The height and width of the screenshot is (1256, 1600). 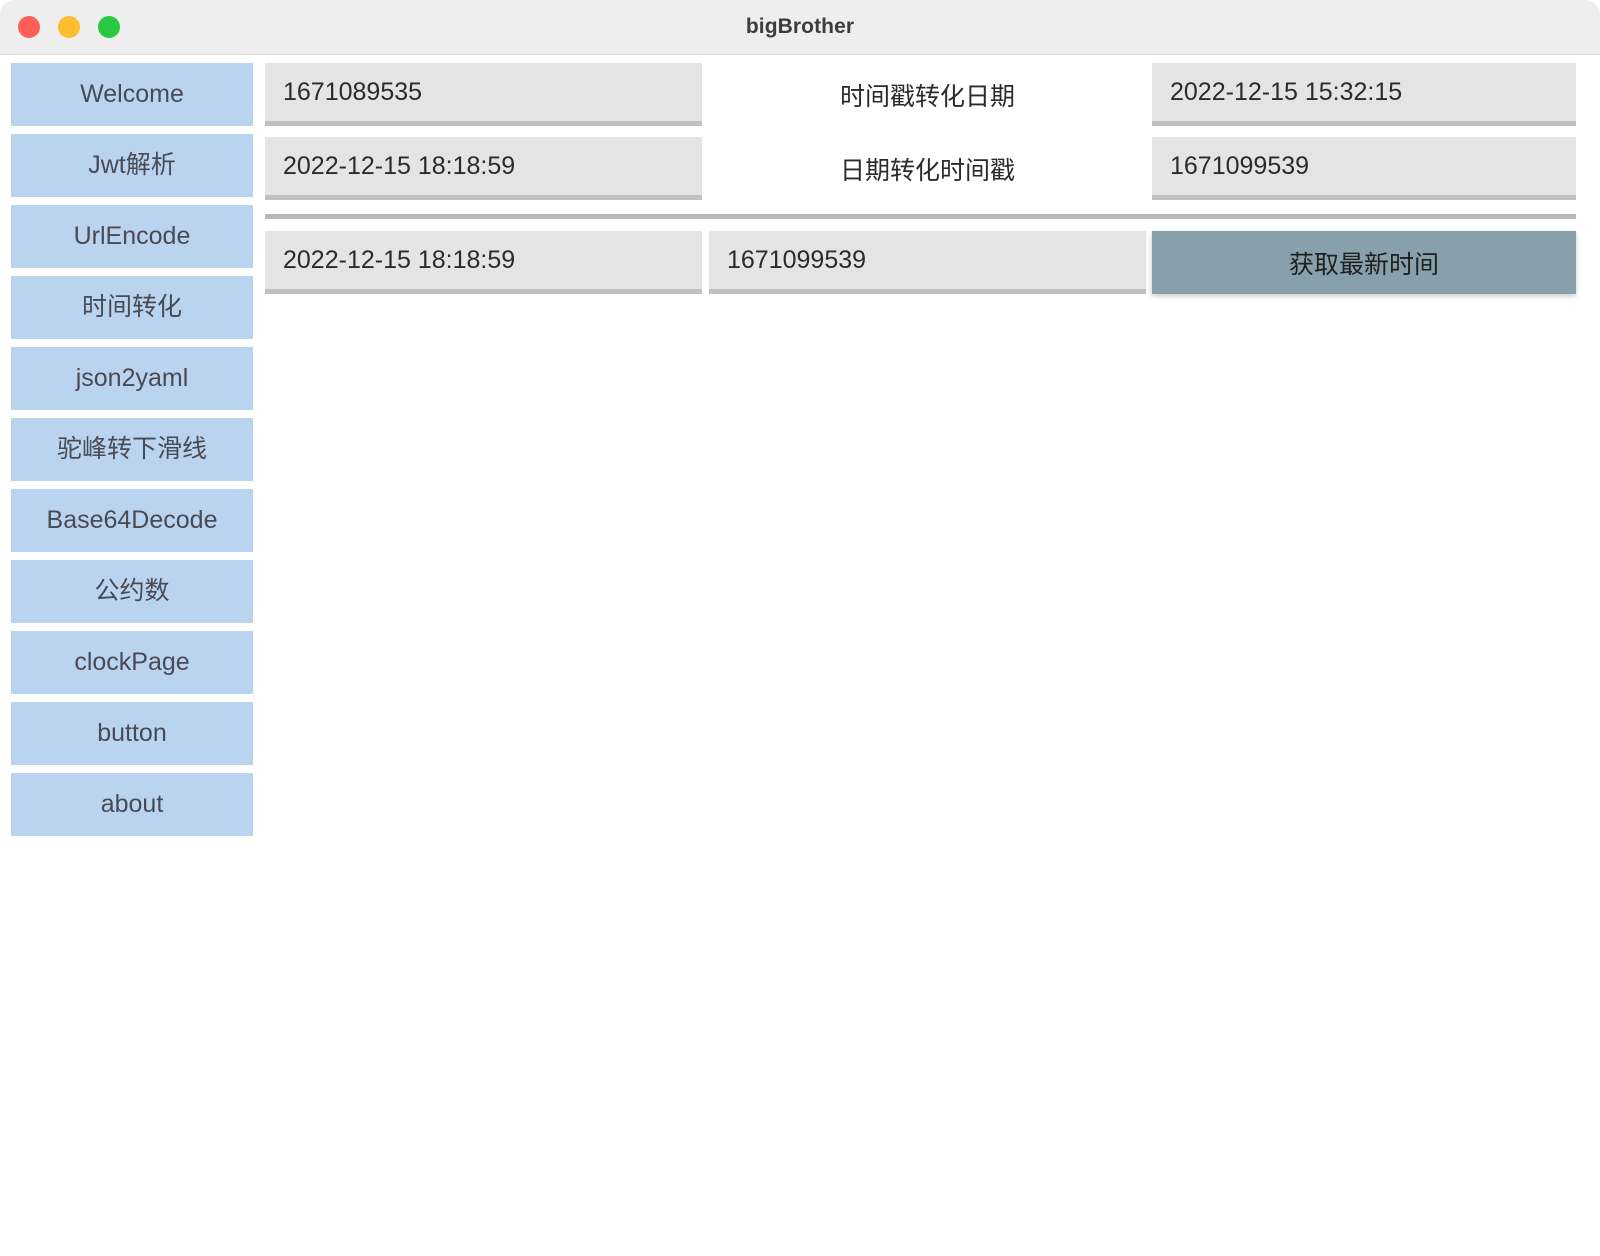 I want to click on refresh-time-cell: 获取最新时间, so click(x=1364, y=262).